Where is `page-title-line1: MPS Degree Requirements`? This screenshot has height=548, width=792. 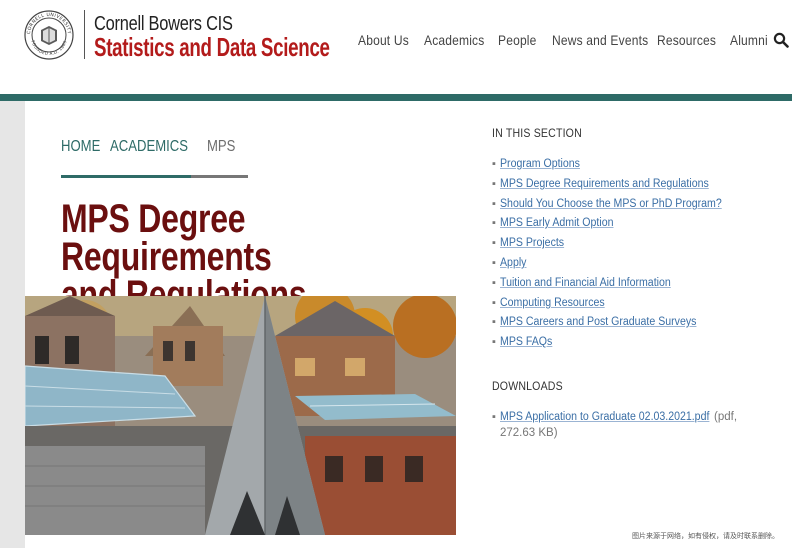 page-title-line1: MPS Degree Requirements is located at coordinates (166, 238).